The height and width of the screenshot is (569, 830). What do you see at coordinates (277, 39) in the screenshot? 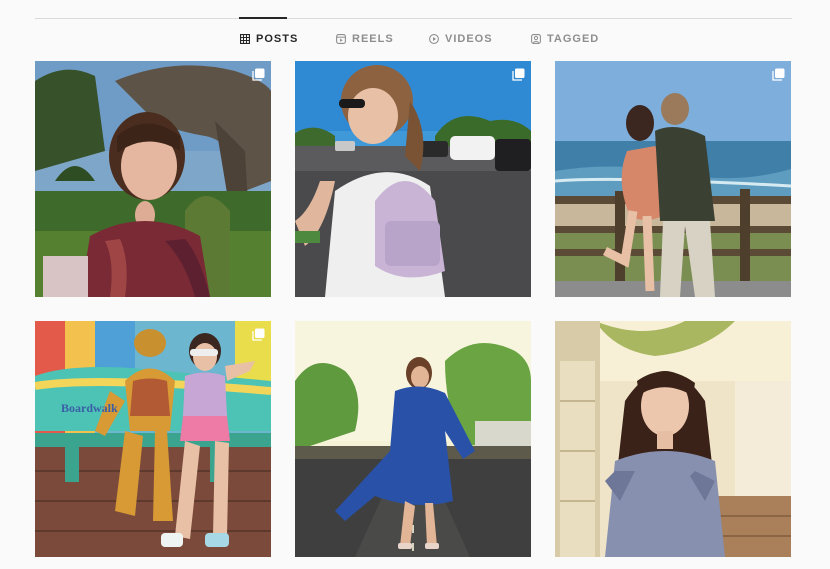
I see `tab-posts-label: POSTS` at bounding box center [277, 39].